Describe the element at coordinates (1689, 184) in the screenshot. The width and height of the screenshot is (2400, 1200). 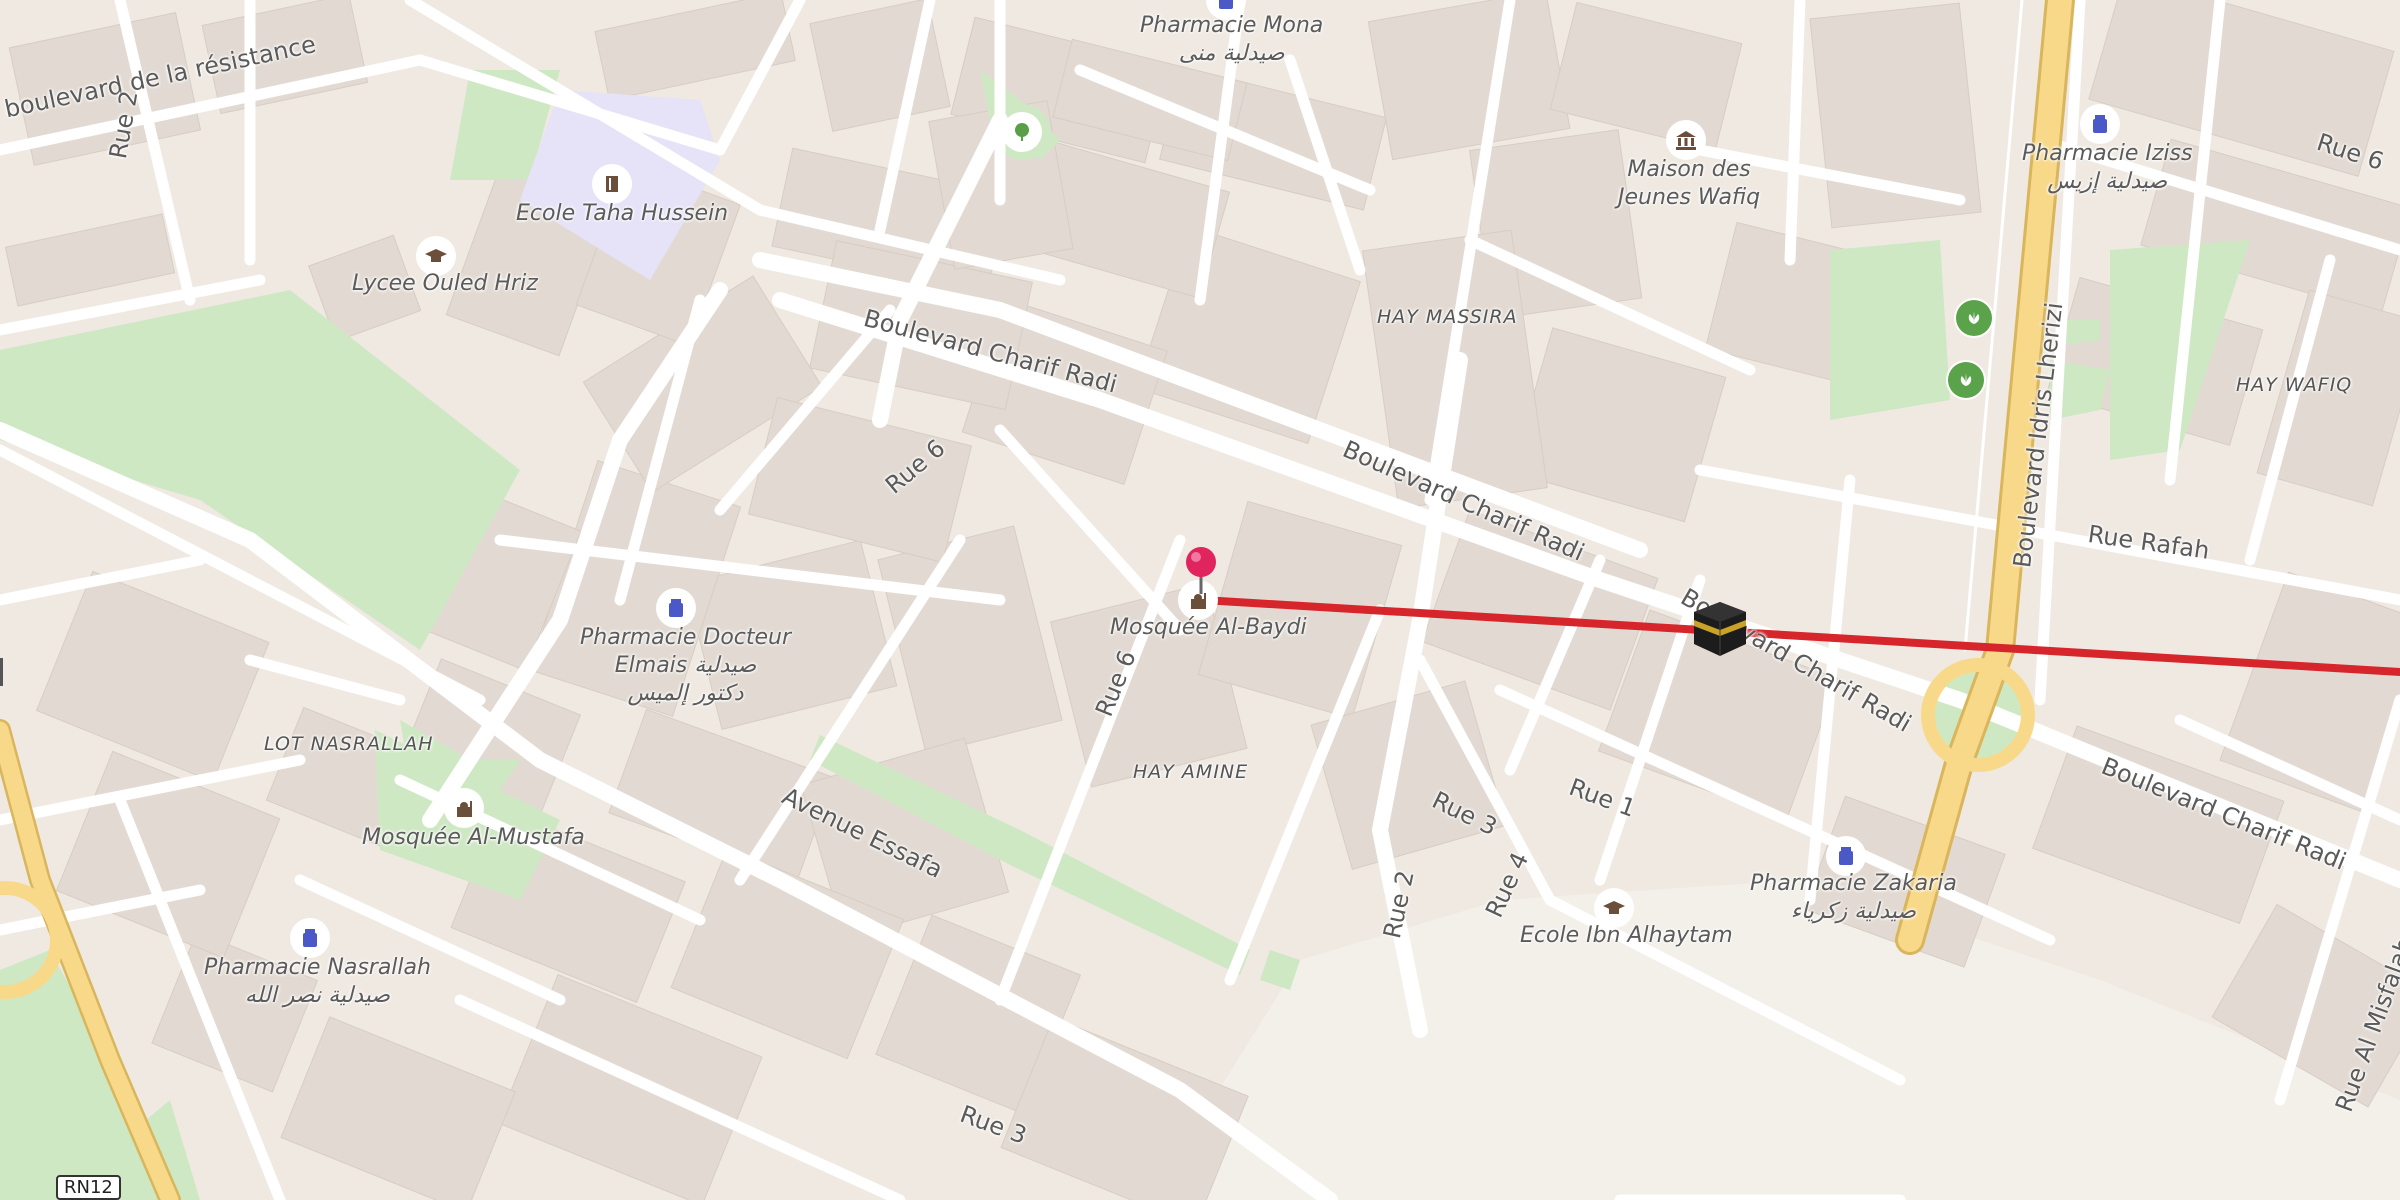
I see `poi-maison-des-jeunes: Maison des Jeunes Wafiq` at that location.